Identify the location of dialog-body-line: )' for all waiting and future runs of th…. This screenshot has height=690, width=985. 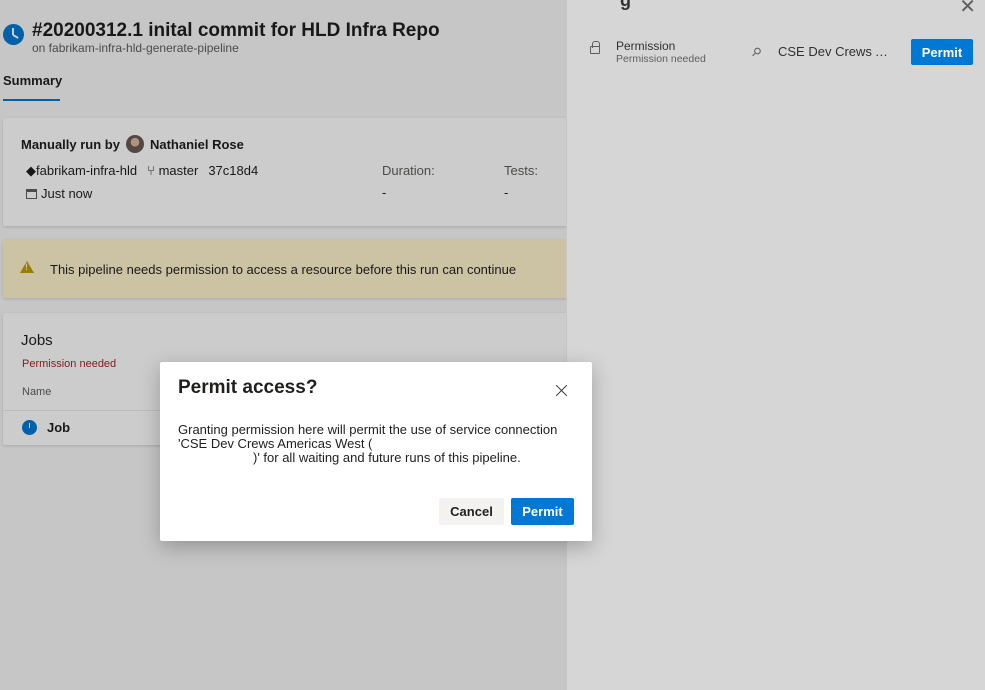
(387, 457).